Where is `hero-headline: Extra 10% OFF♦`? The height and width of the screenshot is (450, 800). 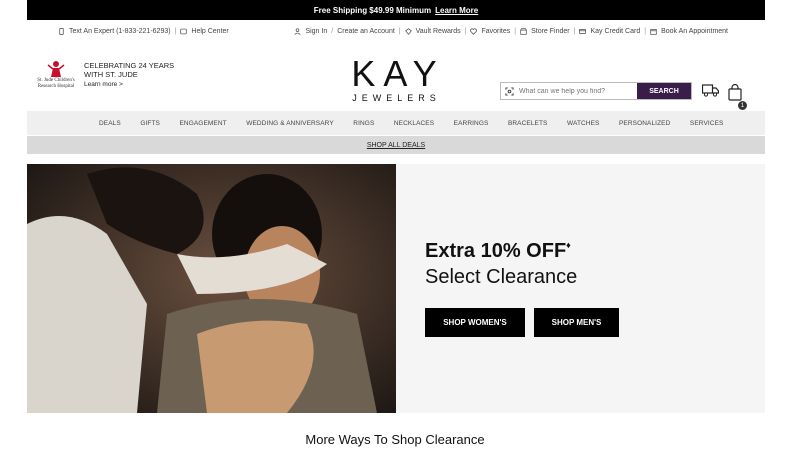
hero-headline: Extra 10% OFF♦ is located at coordinates (498, 251).